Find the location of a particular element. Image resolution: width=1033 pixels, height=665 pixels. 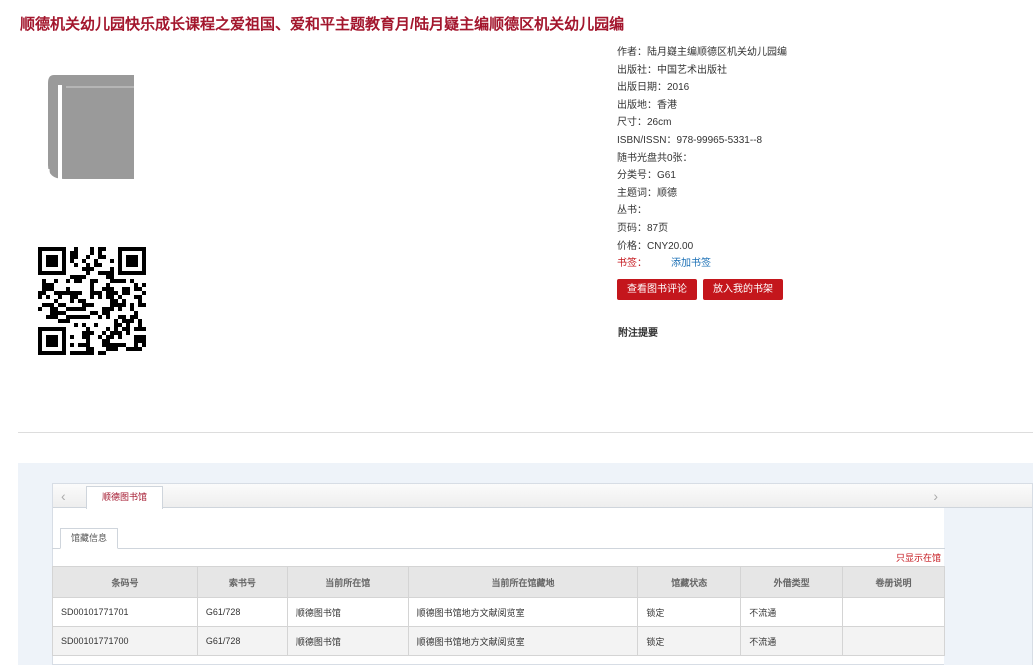

meta-label: 价格： is located at coordinates (632, 246).